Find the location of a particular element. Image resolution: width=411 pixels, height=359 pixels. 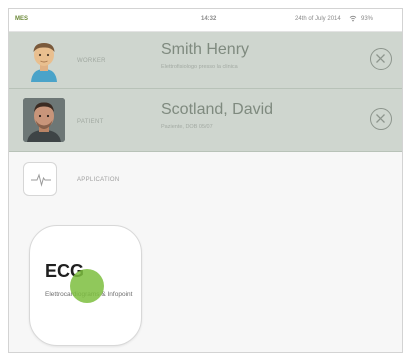

close-patient-button is located at coordinates (381, 119).